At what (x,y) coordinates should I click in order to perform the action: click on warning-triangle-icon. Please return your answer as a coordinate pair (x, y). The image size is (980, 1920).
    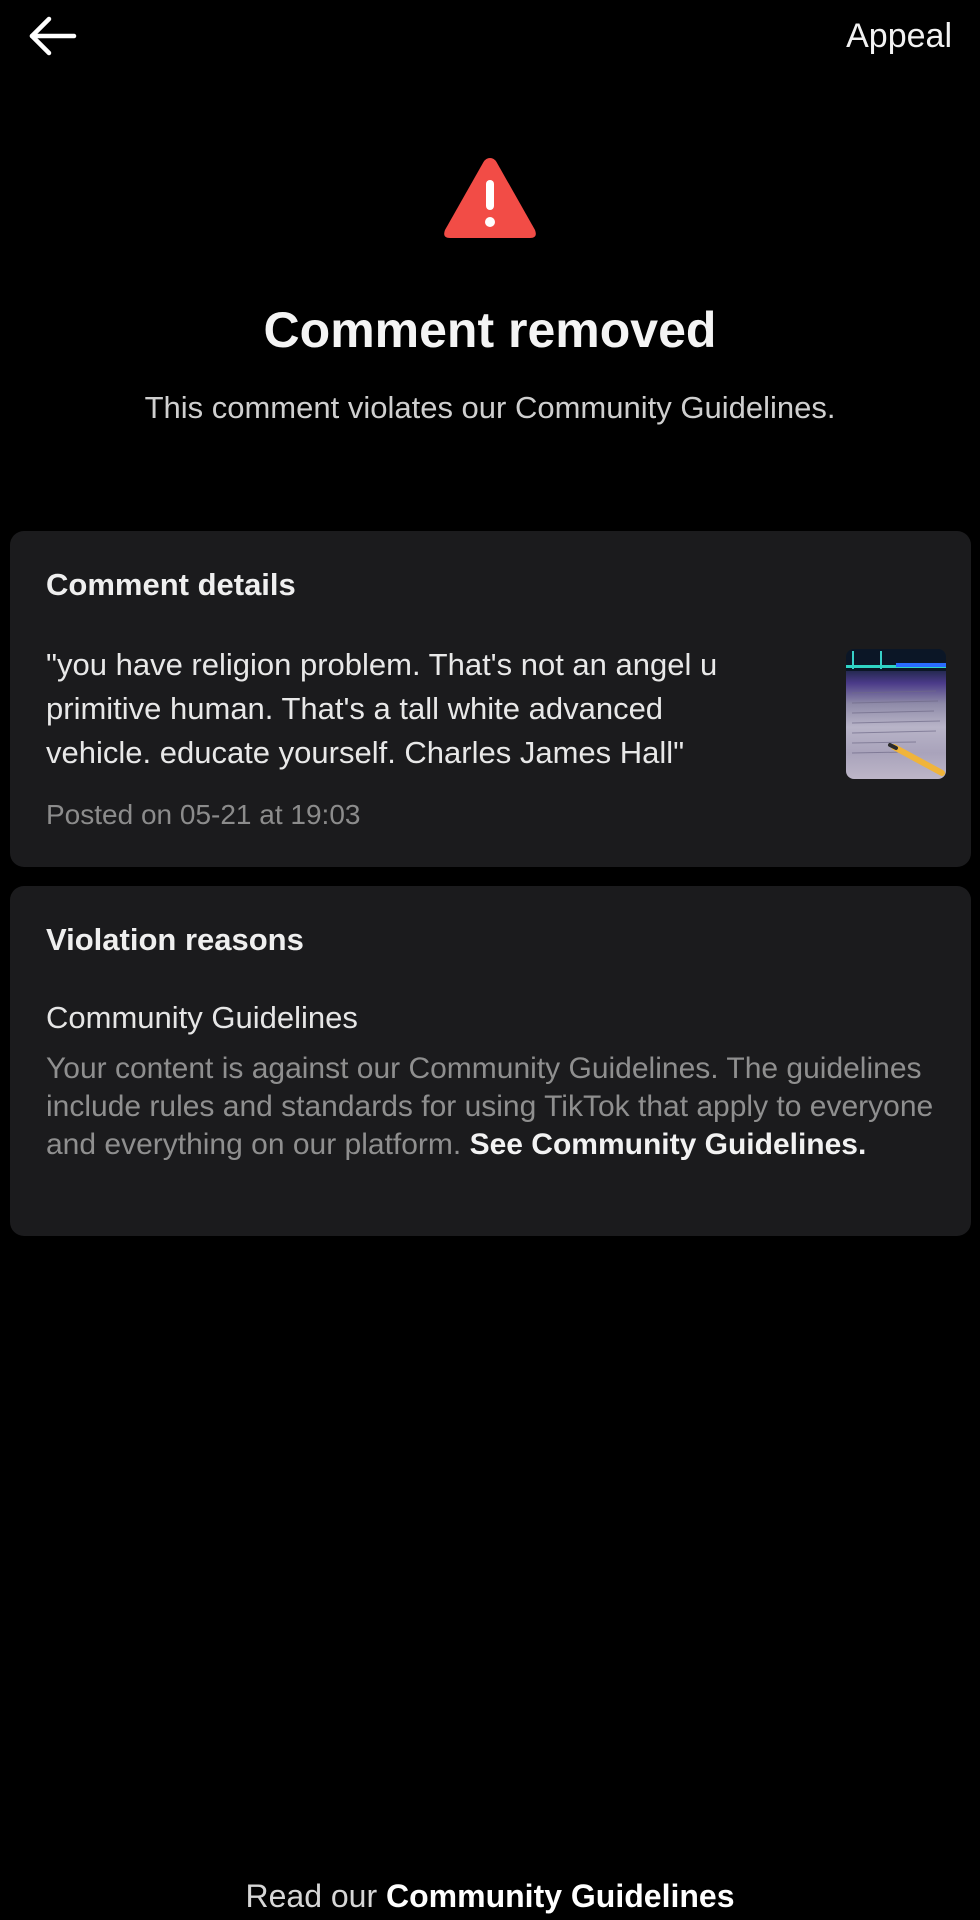
    Looking at the image, I should click on (490, 198).